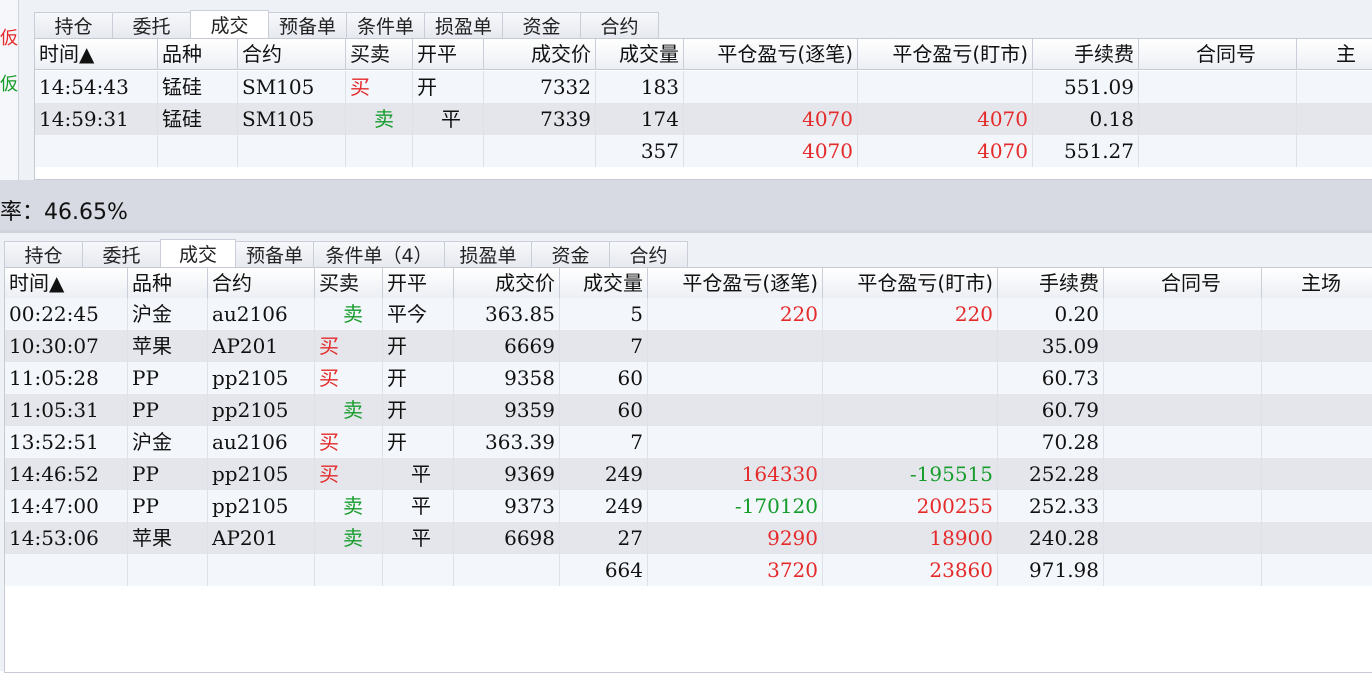  I want to click on cell-open-close: 开, so click(418, 410).